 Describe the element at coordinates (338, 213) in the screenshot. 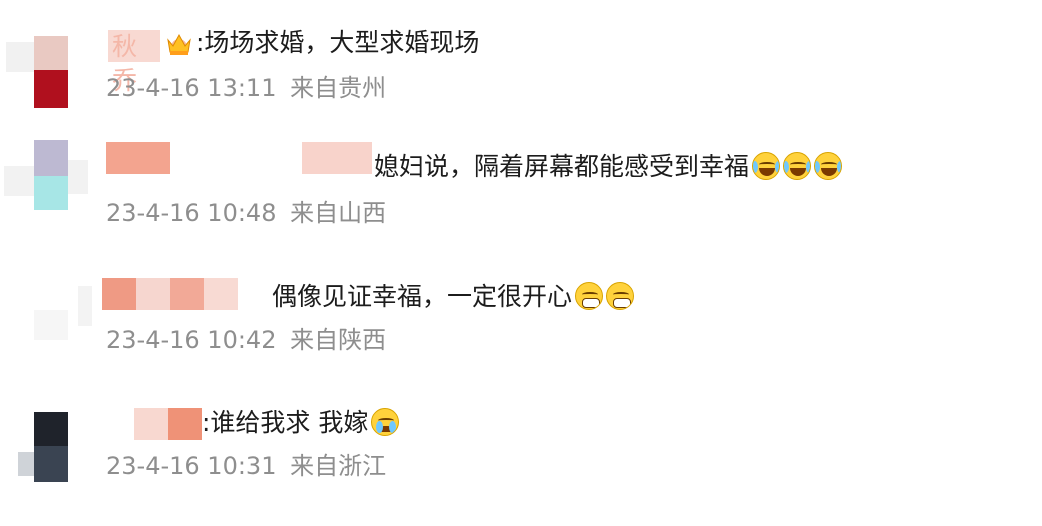

I see `comment-location: 来自山西` at that location.